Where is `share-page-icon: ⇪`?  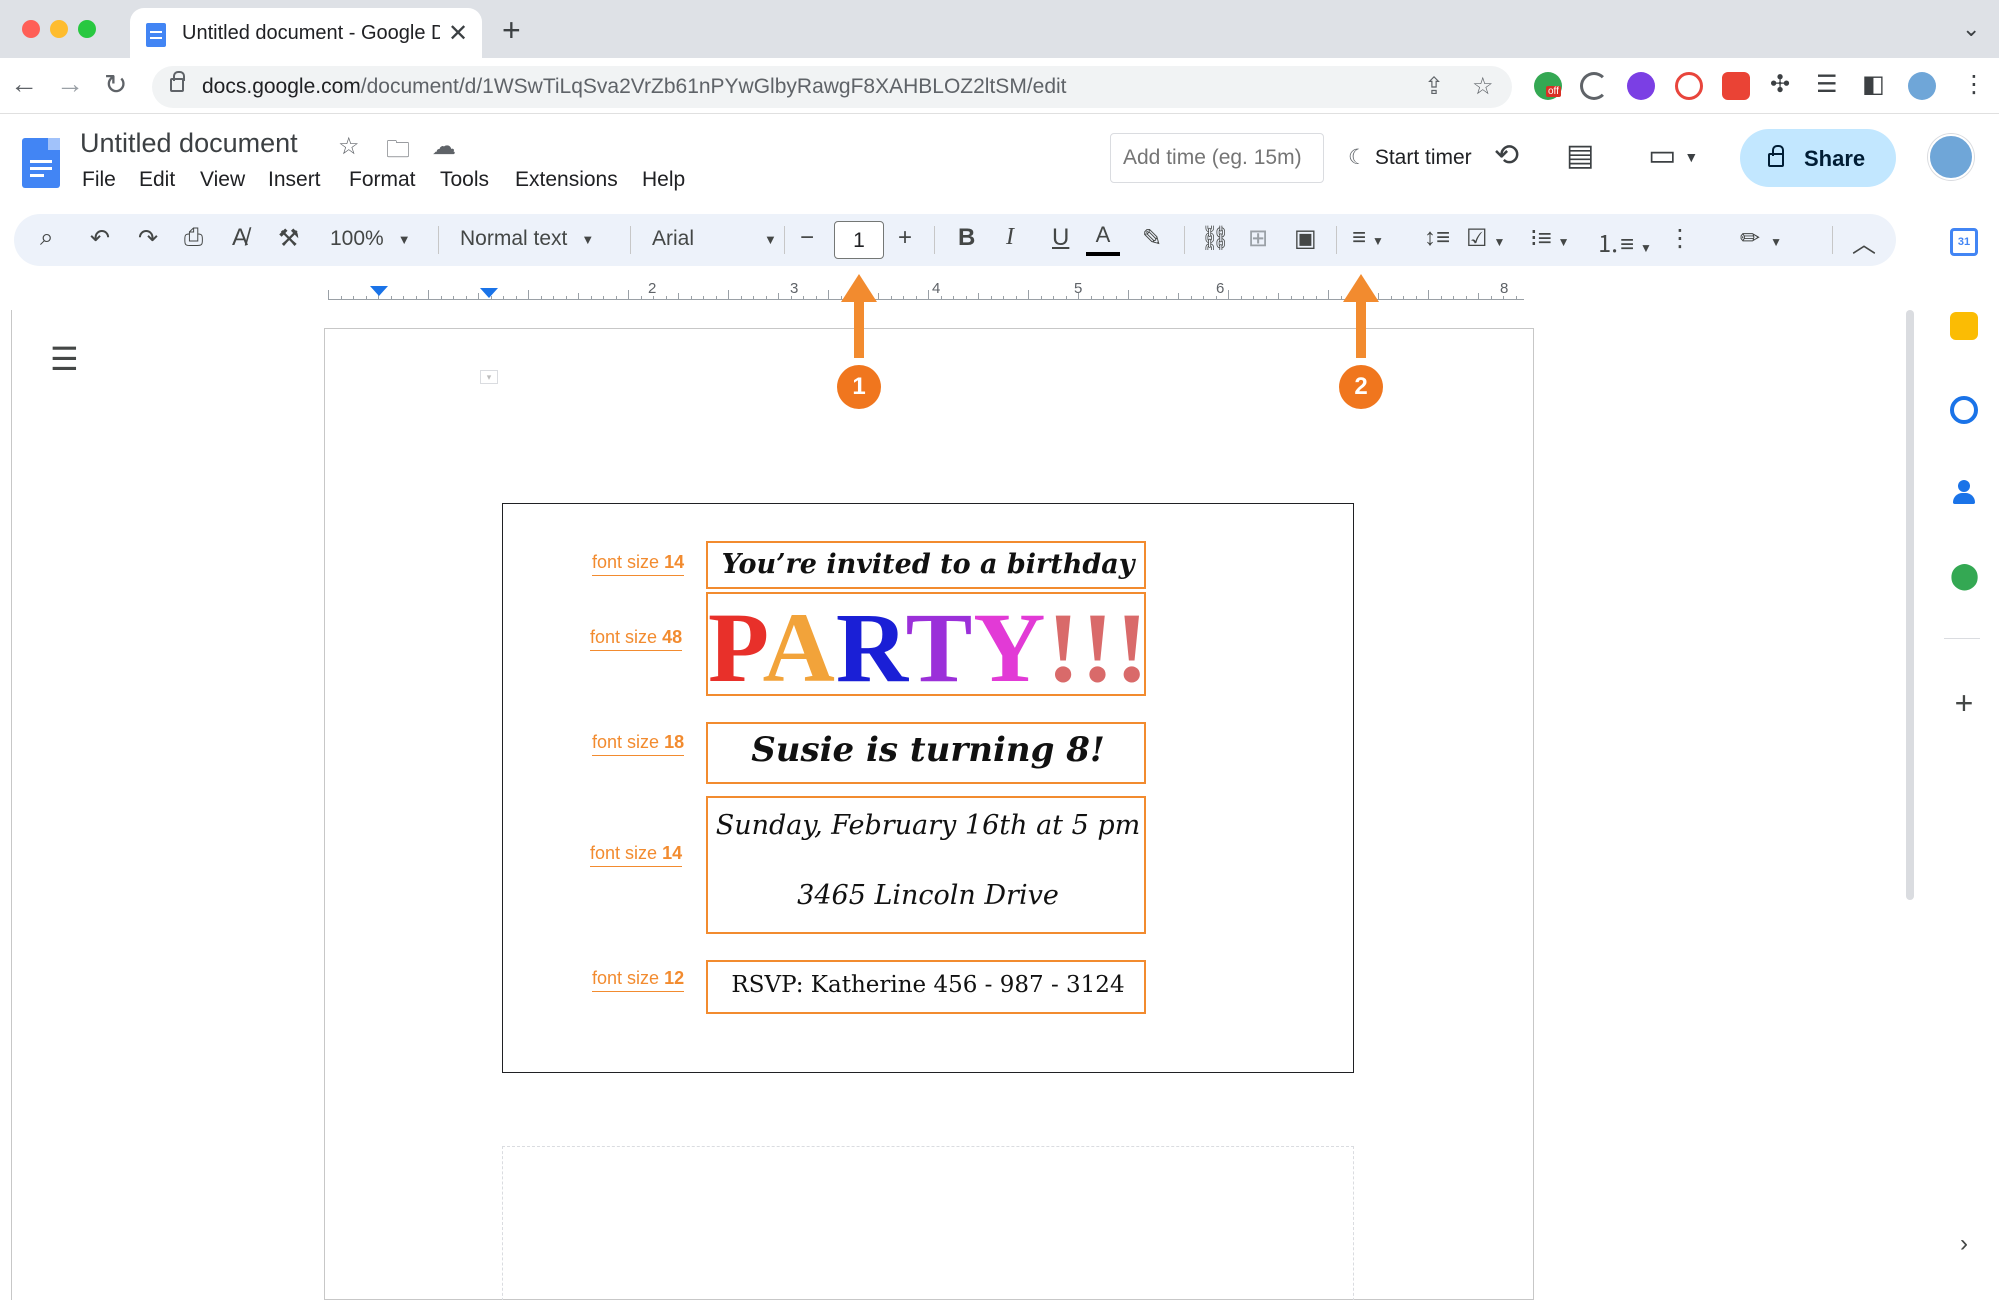 share-page-icon: ⇪ is located at coordinates (1434, 86).